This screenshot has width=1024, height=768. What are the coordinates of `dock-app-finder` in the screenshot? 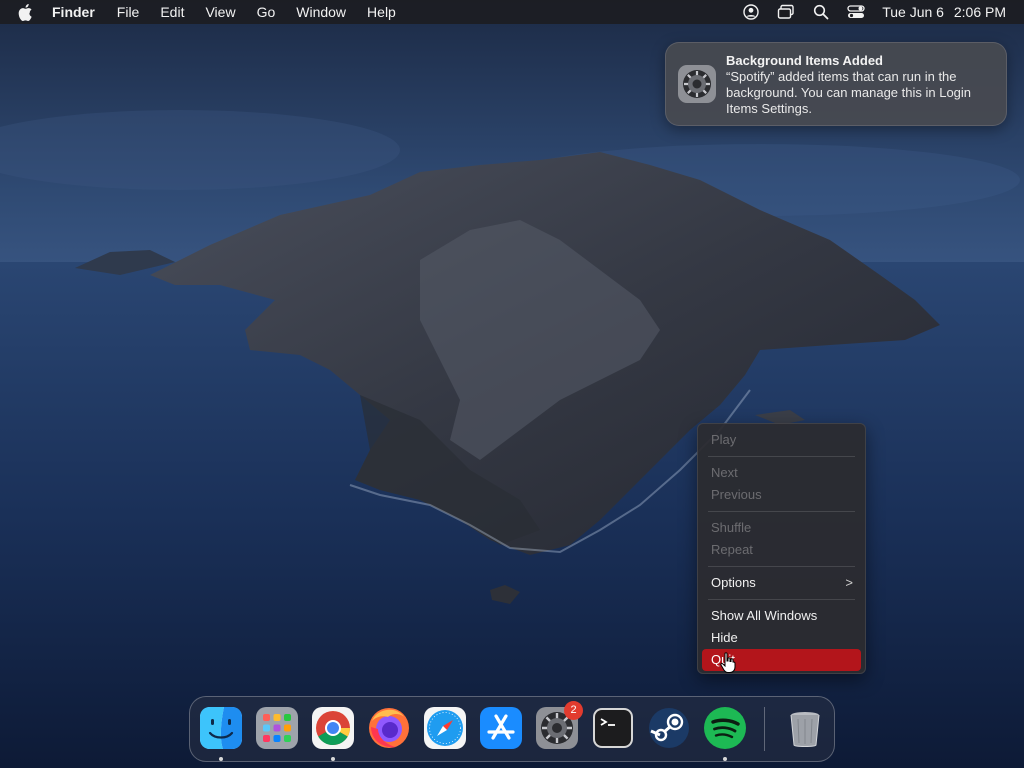 It's located at (221, 728).